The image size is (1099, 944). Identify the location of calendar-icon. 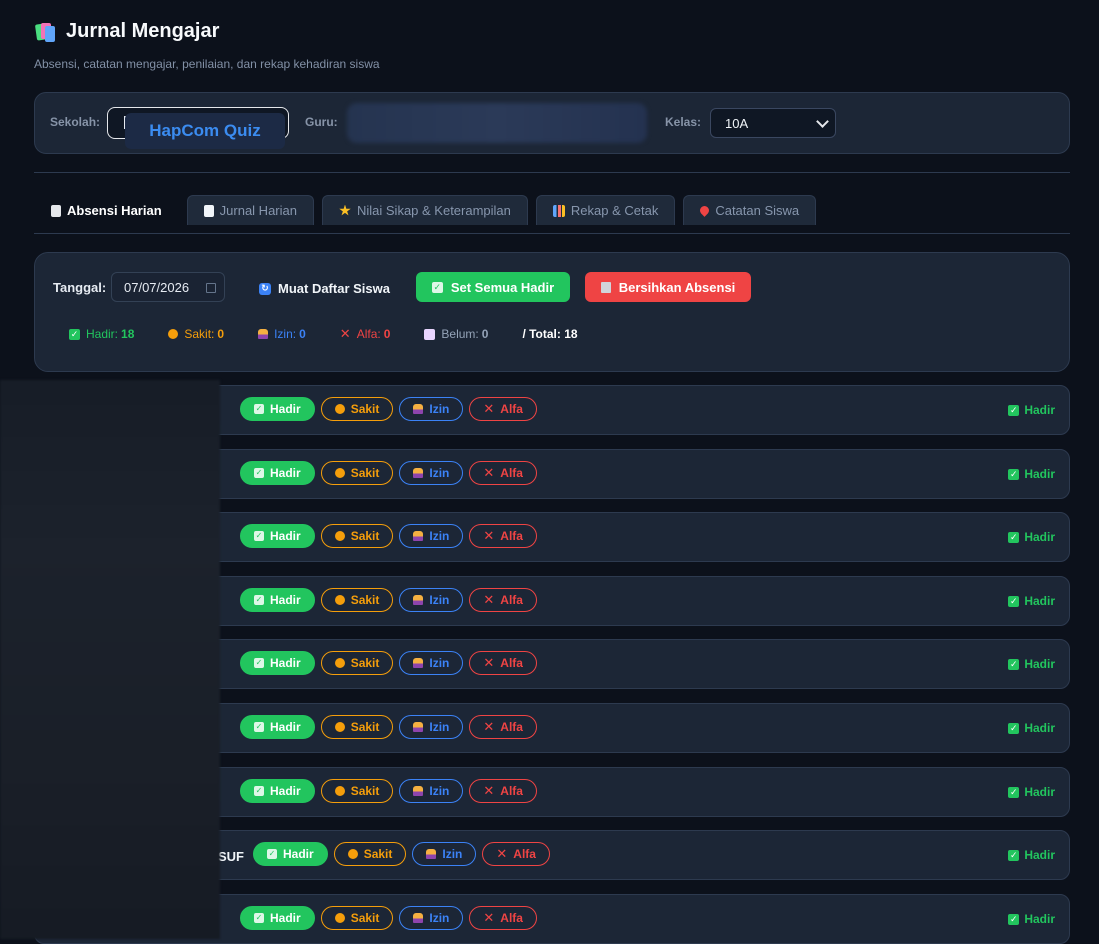
(211, 288).